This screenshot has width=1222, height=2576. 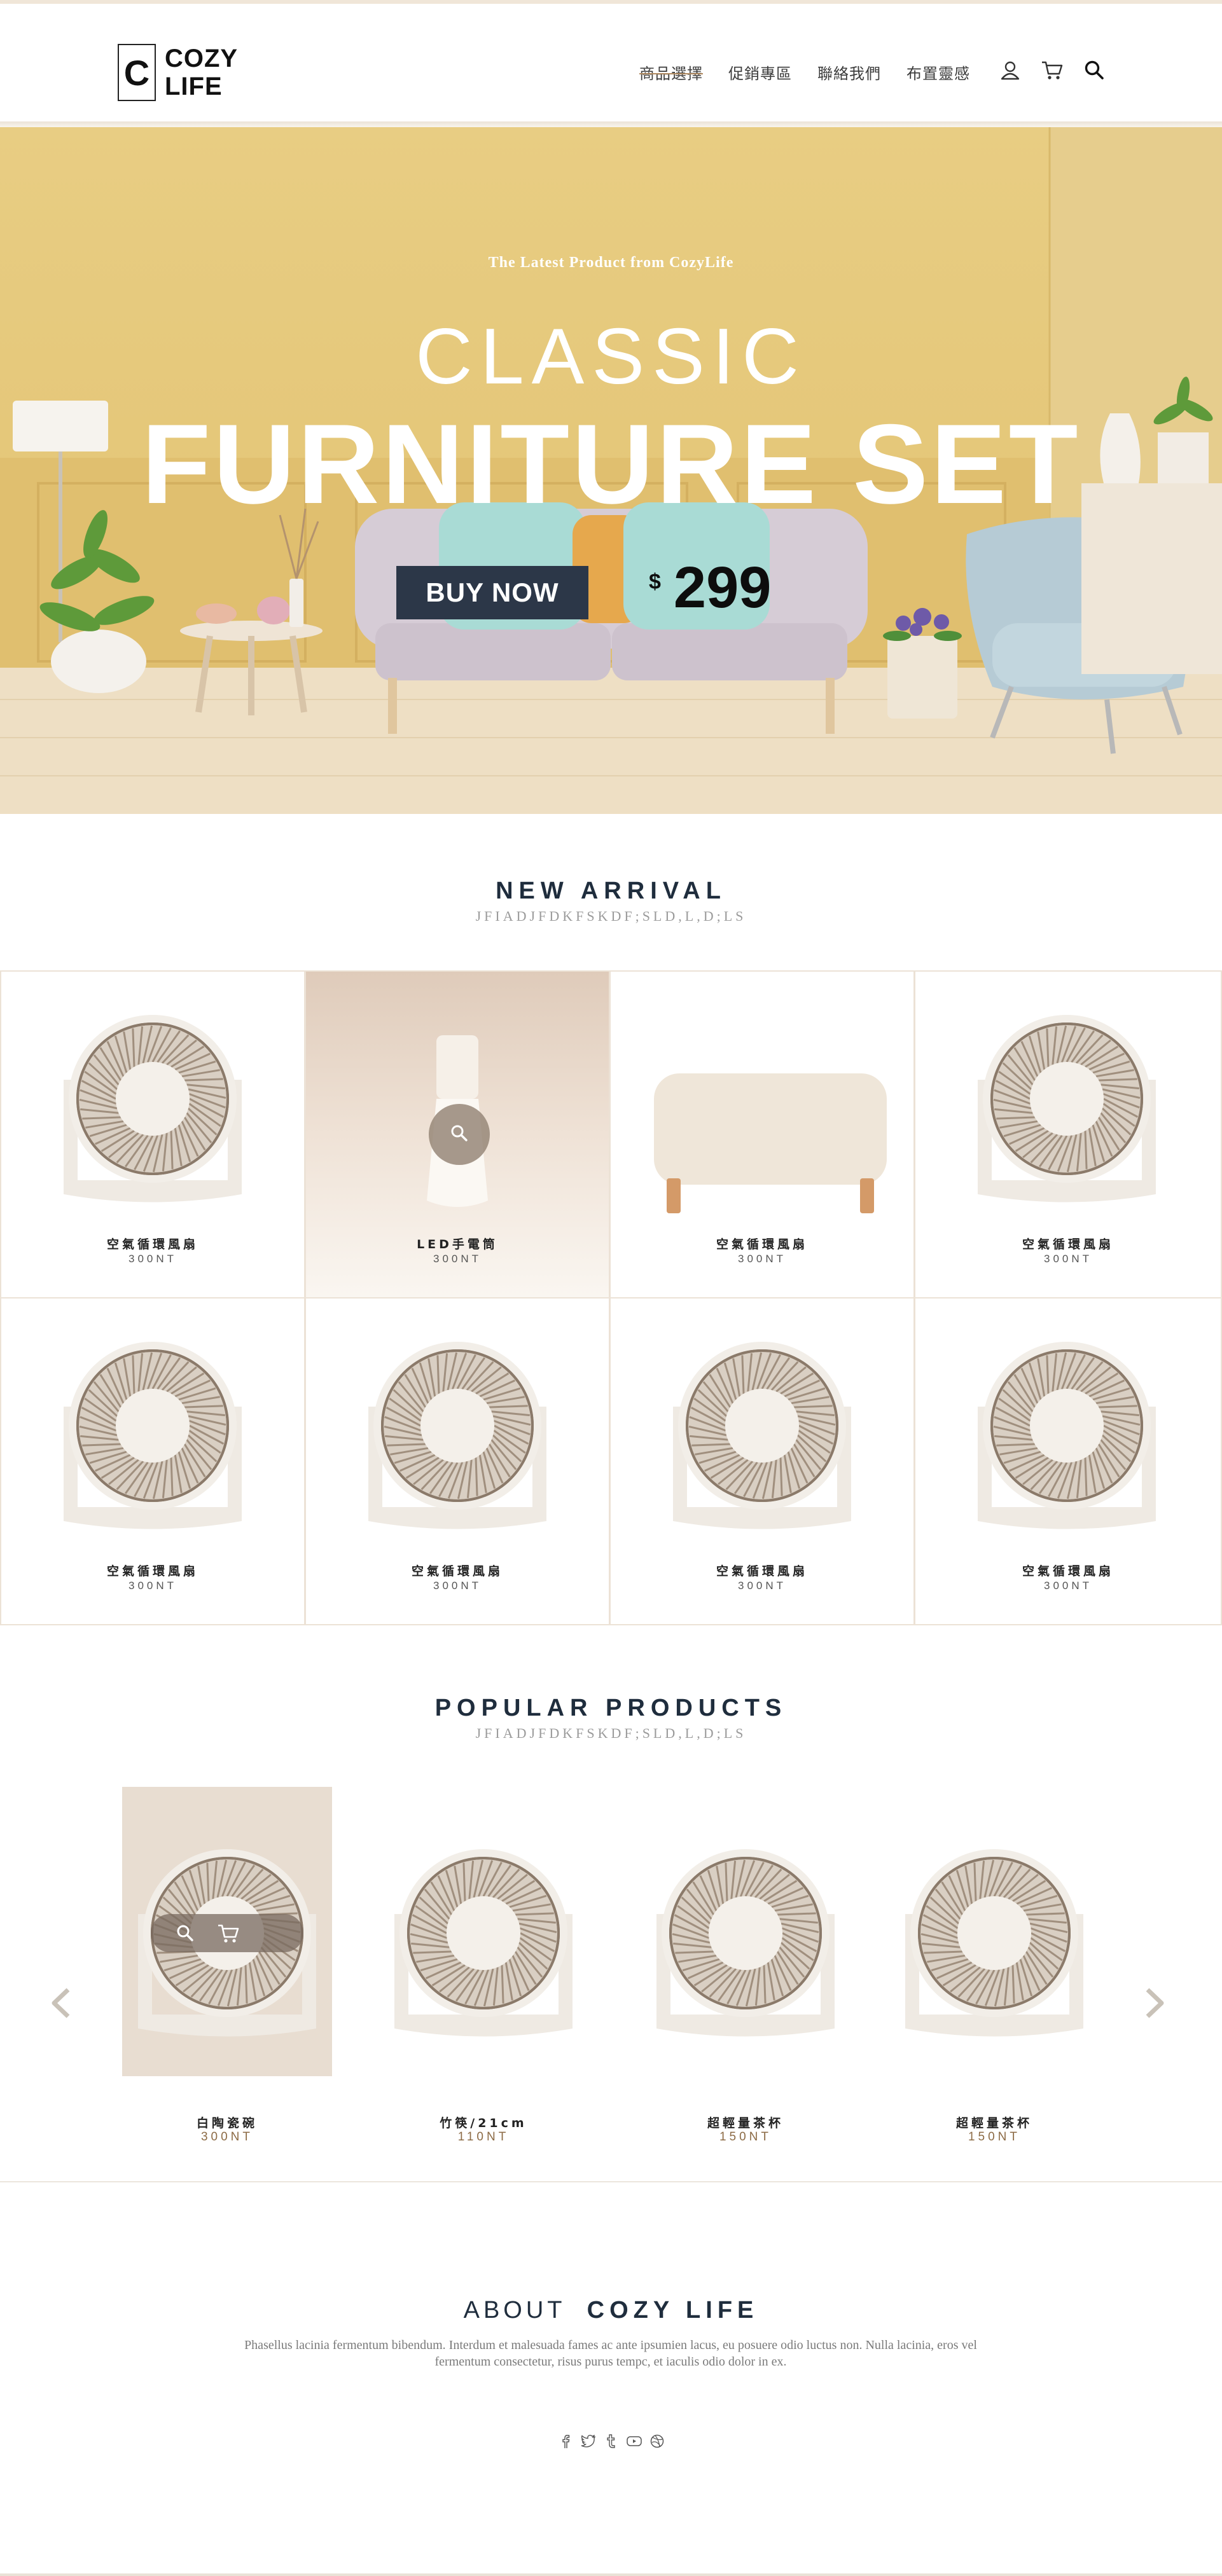 What do you see at coordinates (483, 2123) in the screenshot?
I see `product-name: 竹筷/21cm` at bounding box center [483, 2123].